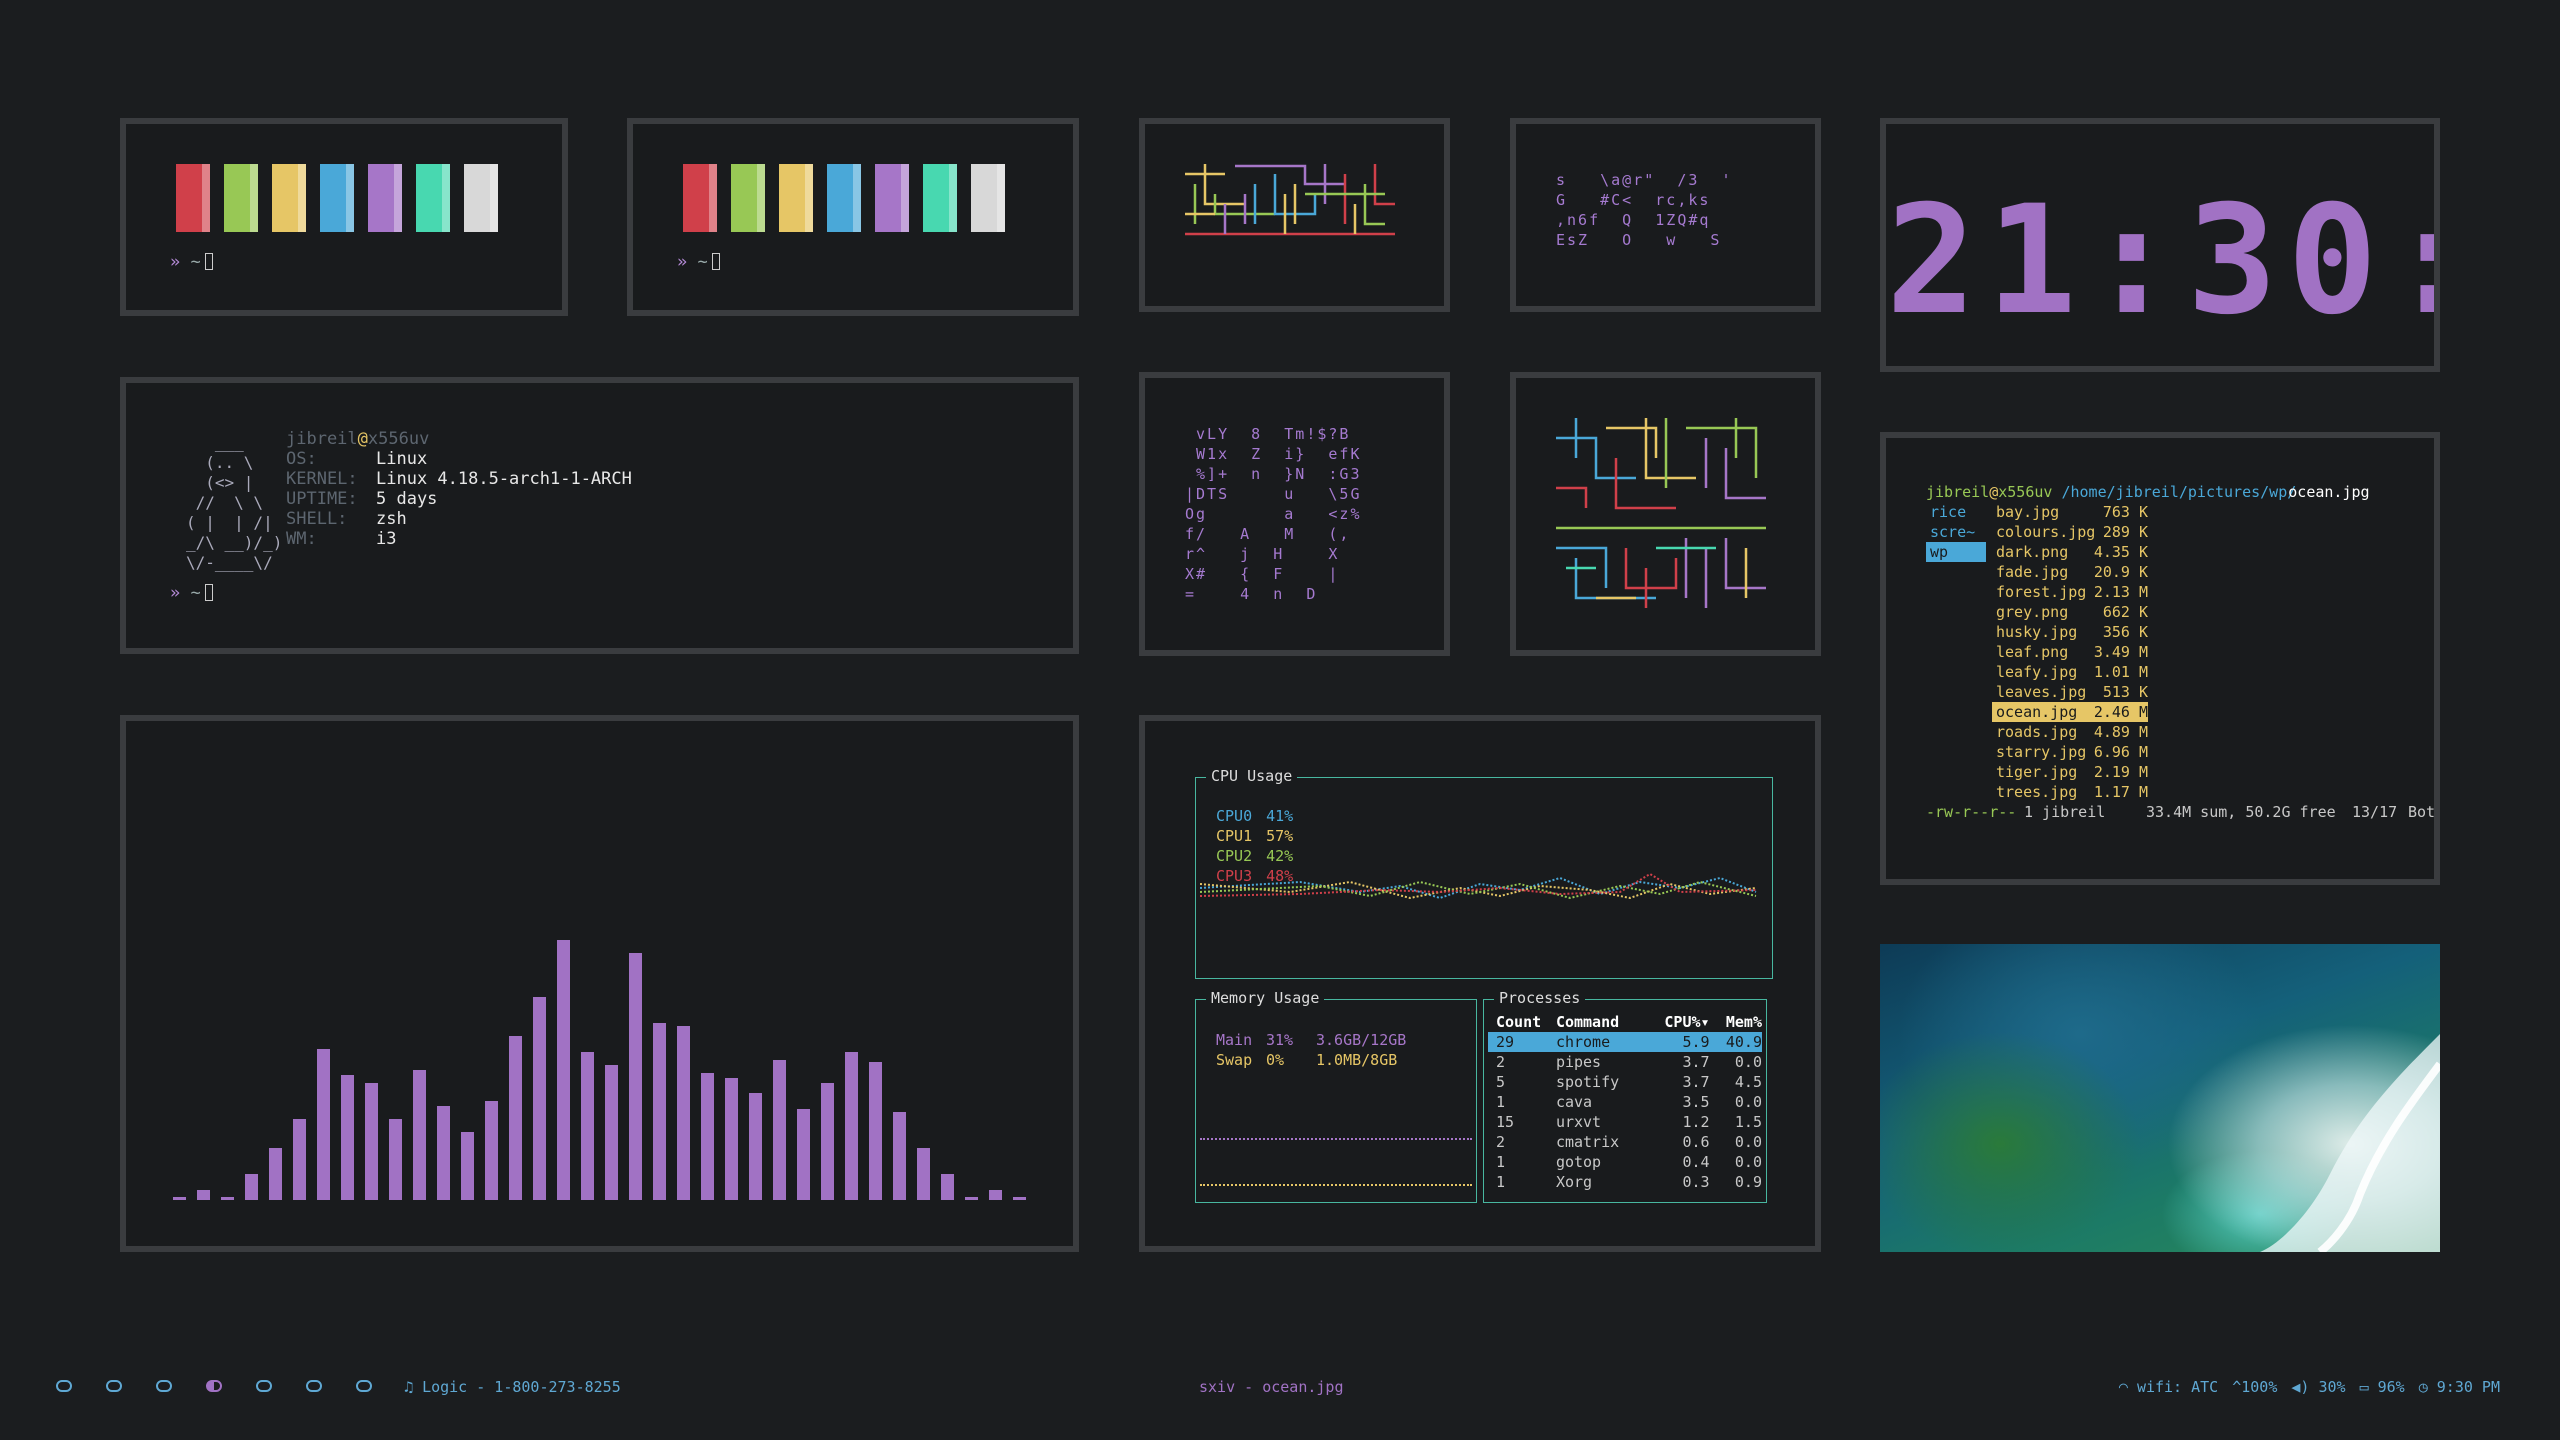  Describe the element at coordinates (1336, 1139) in the screenshot. I see `memory-main-line` at that location.